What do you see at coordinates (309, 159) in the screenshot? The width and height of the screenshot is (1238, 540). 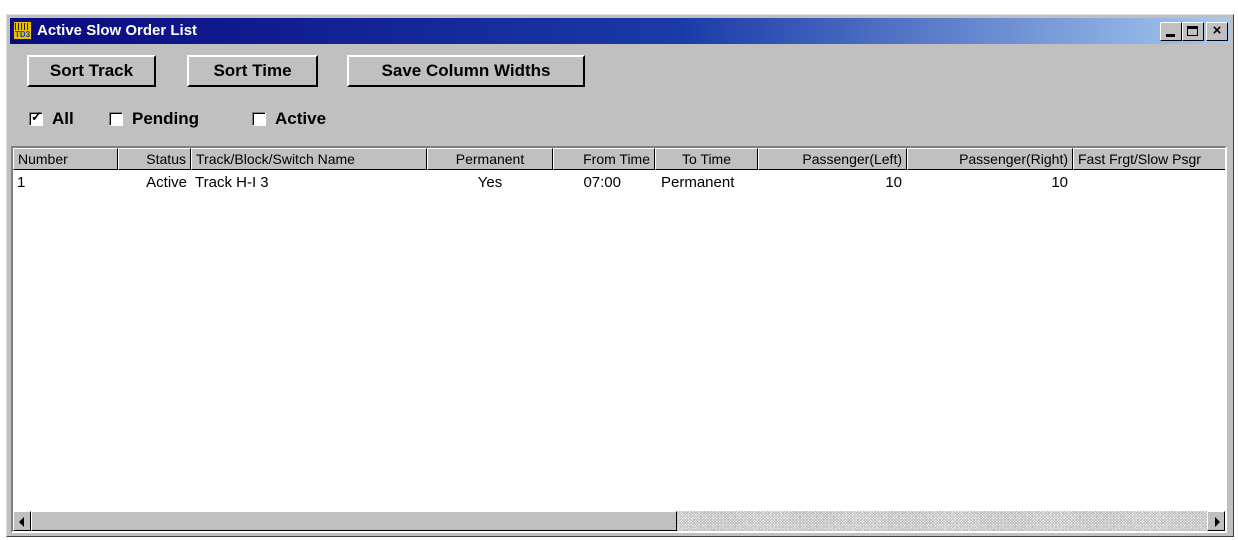 I see `column-header-name: Track/Block/Switch Name` at bounding box center [309, 159].